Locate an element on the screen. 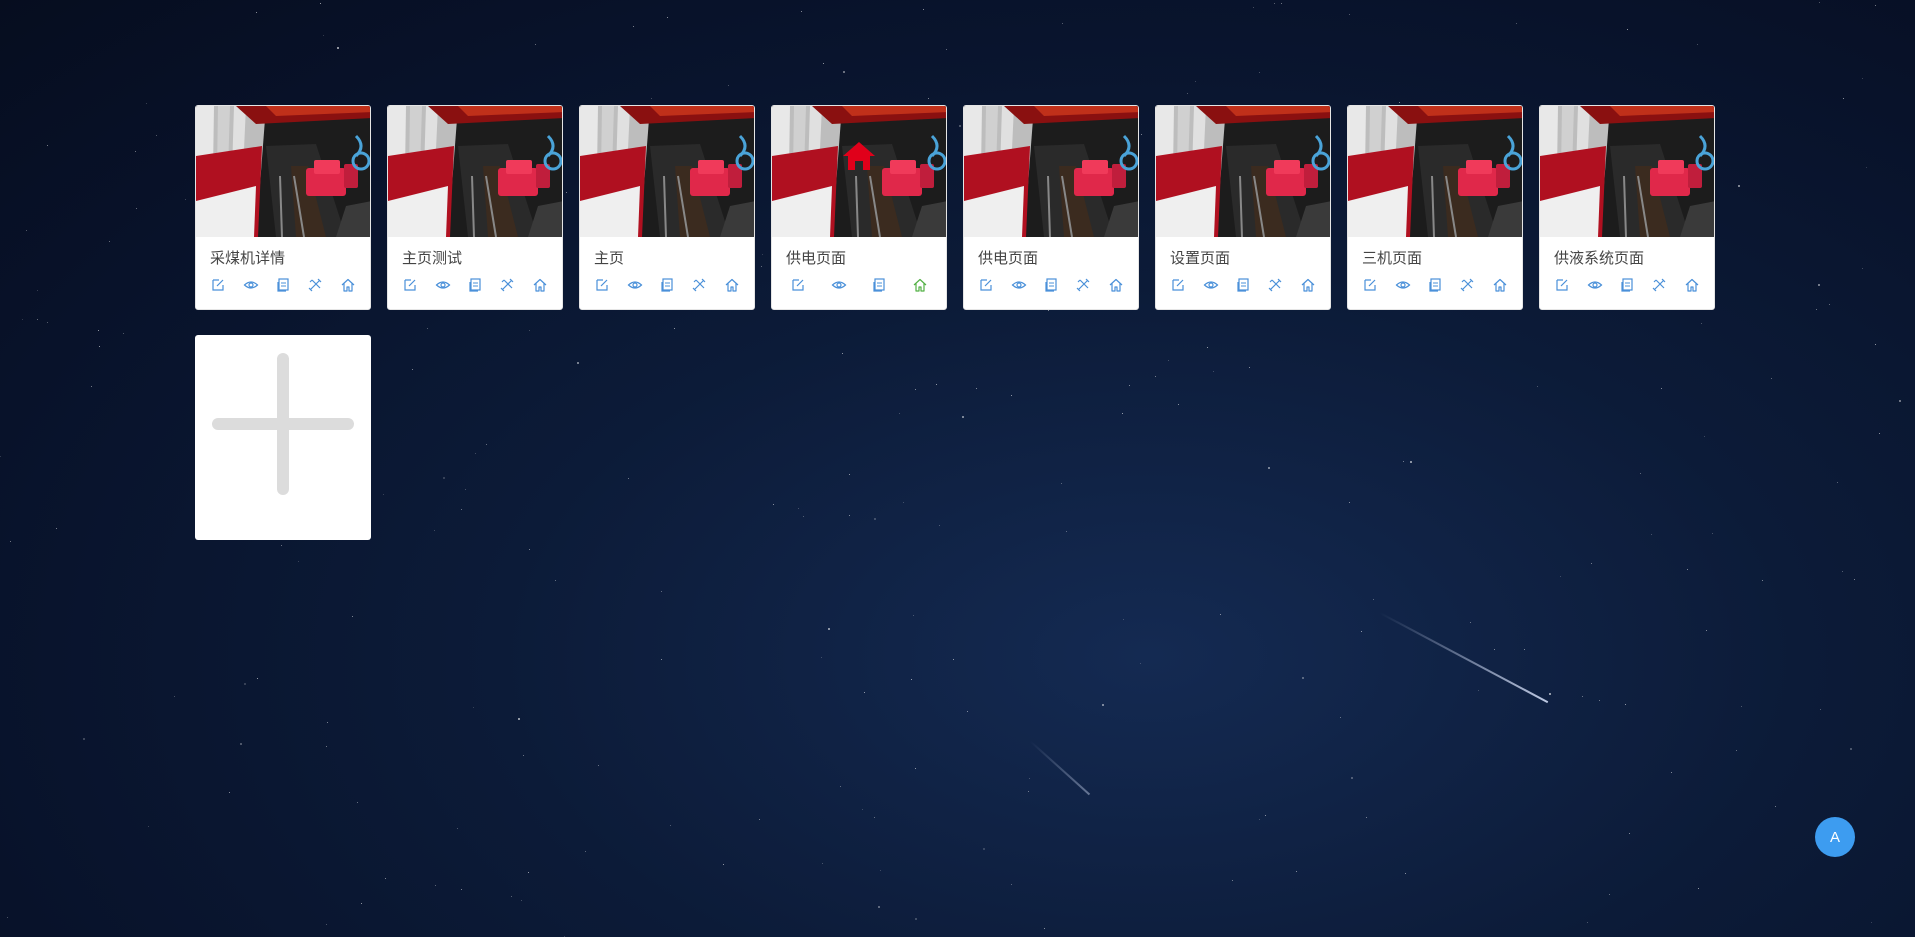 The width and height of the screenshot is (1915, 937). page-card: 采煤机详情 is located at coordinates (283, 207).